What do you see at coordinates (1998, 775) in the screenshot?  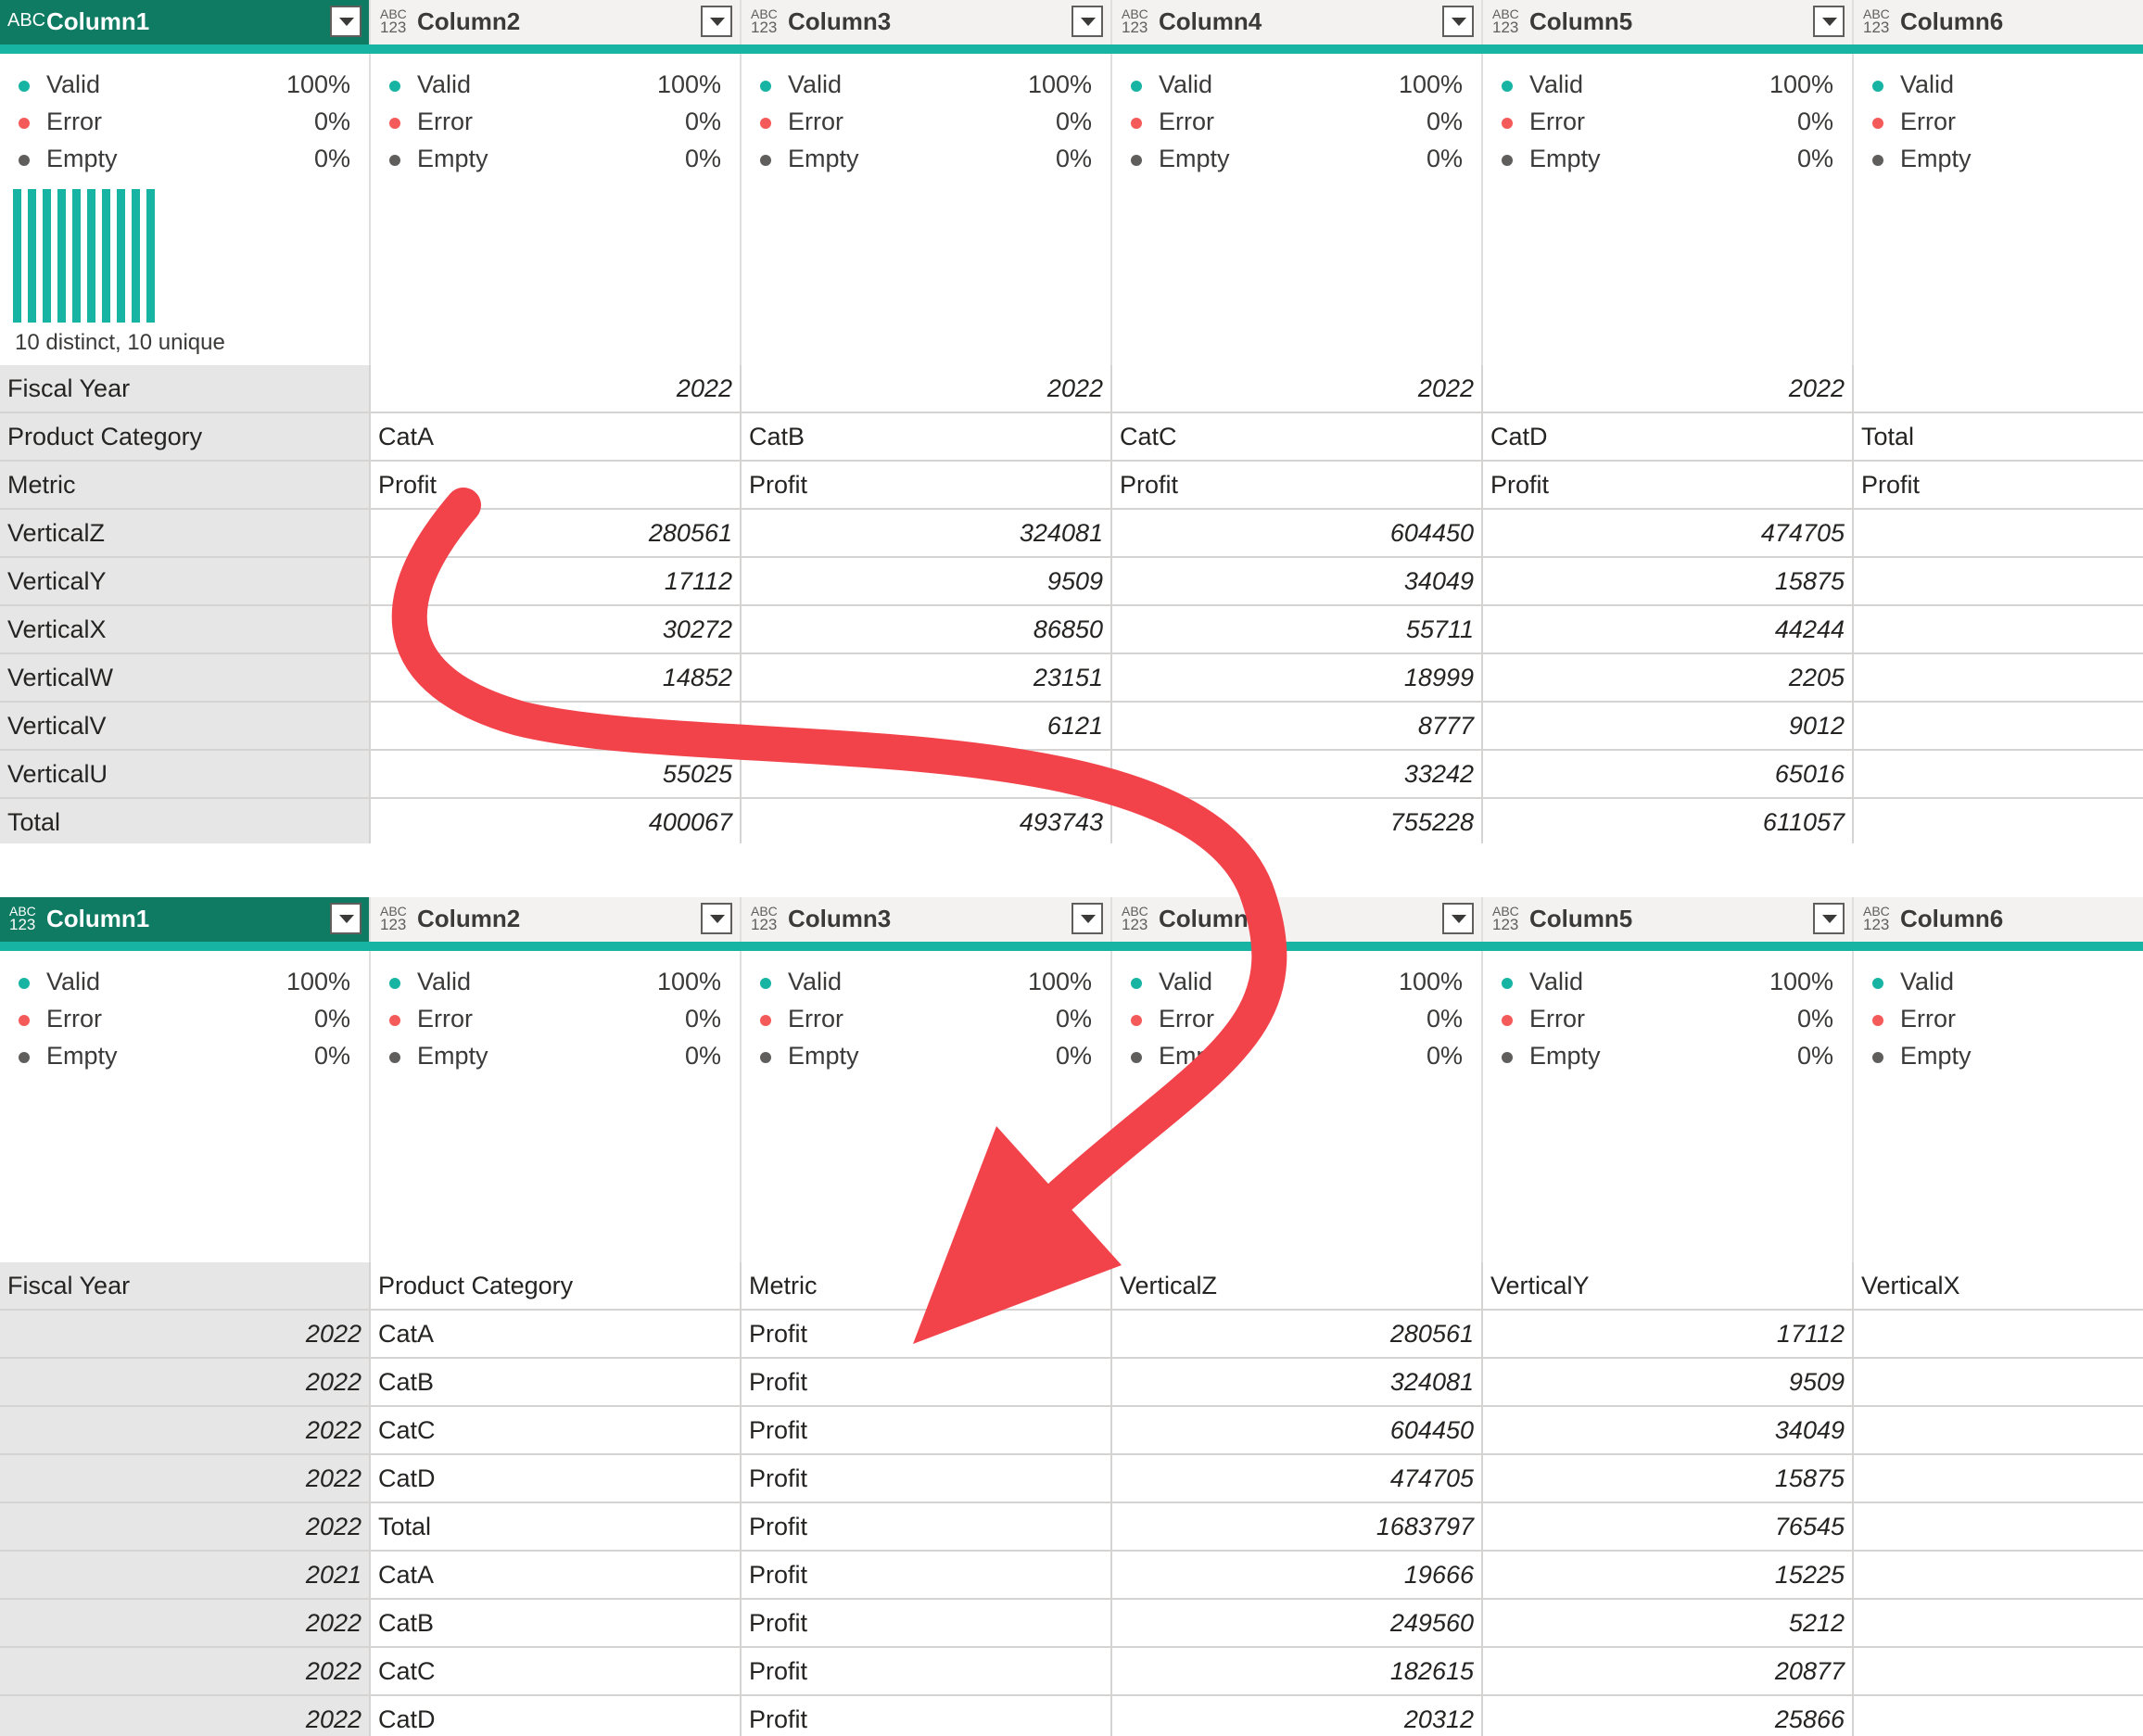 I see `table-cell: 1` at bounding box center [1998, 775].